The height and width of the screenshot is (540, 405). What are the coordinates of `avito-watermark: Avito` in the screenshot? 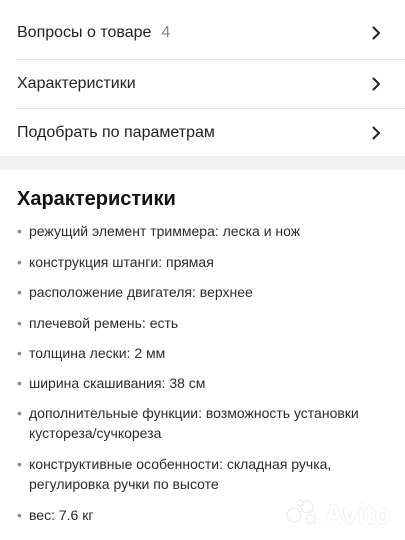 It's located at (338, 514).